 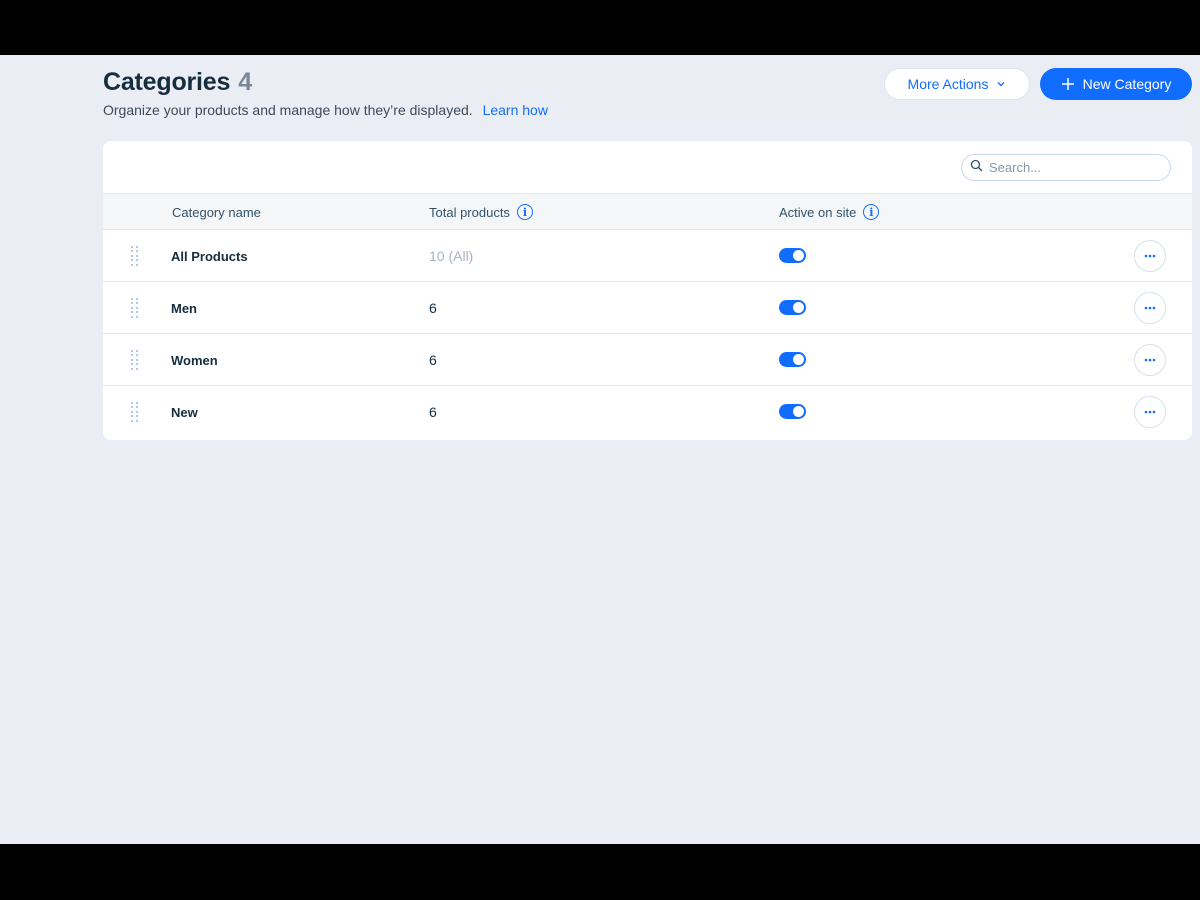 I want to click on table-toolbar, so click(x=647, y=167).